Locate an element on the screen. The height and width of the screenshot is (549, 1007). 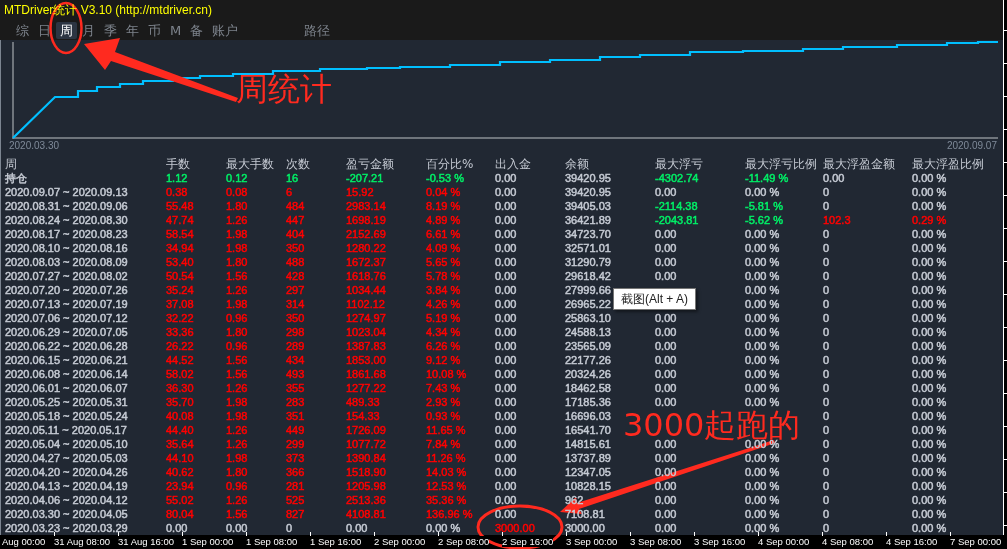
column-header: 最大手数 is located at coordinates (250, 164).